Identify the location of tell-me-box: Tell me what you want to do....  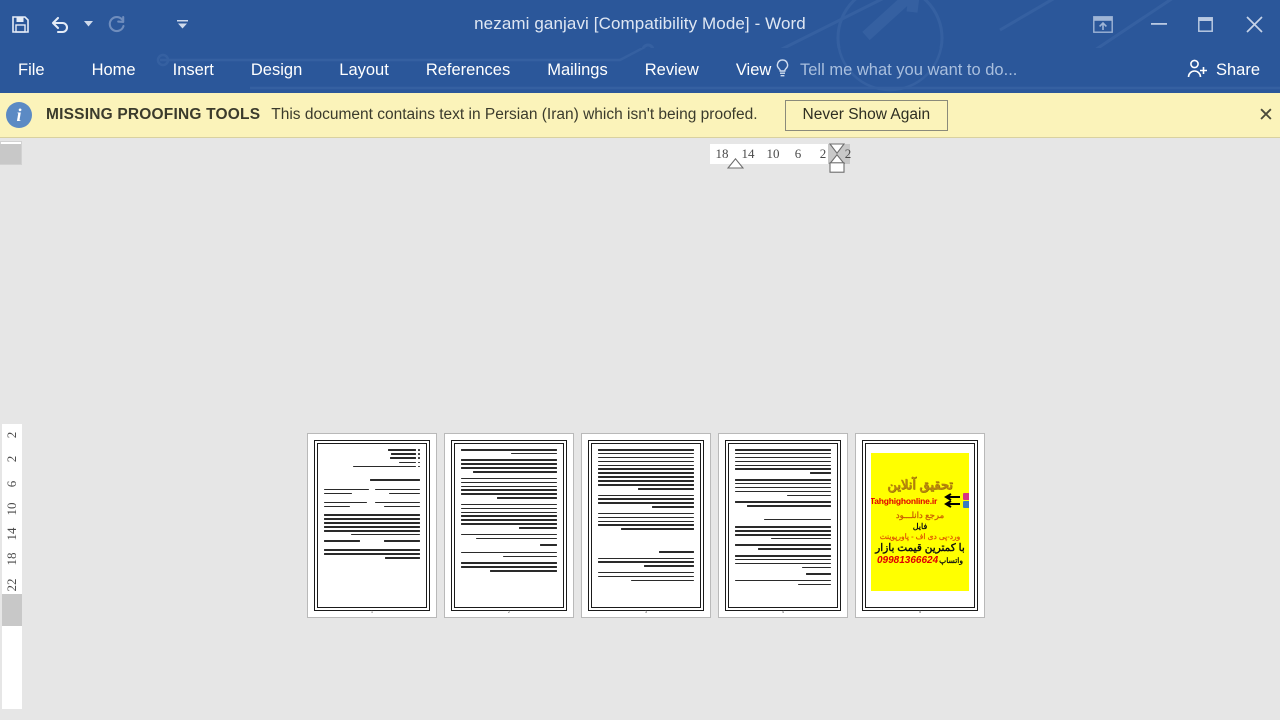
(896, 70).